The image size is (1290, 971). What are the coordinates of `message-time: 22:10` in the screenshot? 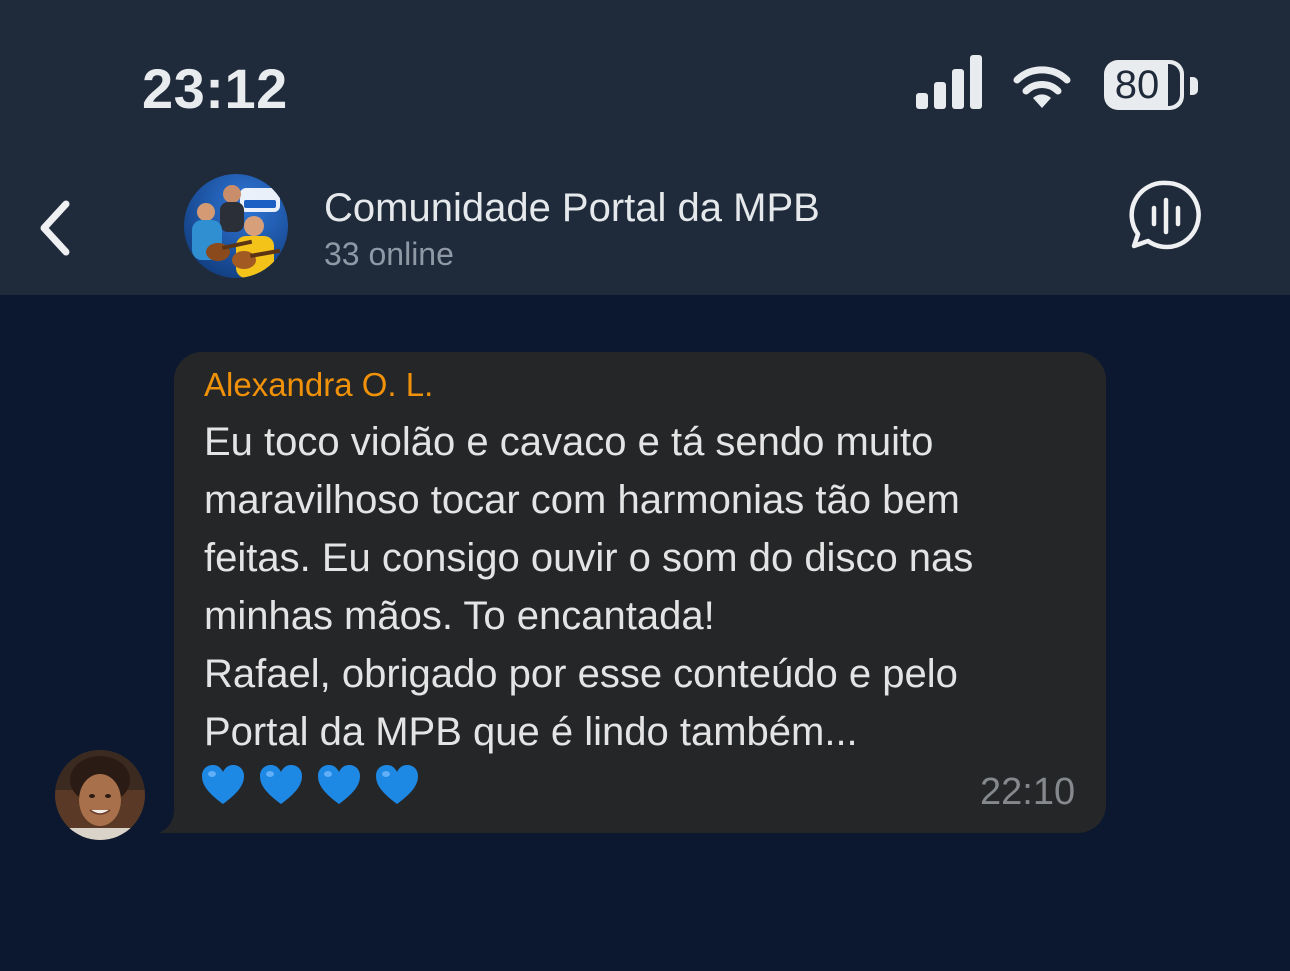 It's located at (1028, 792).